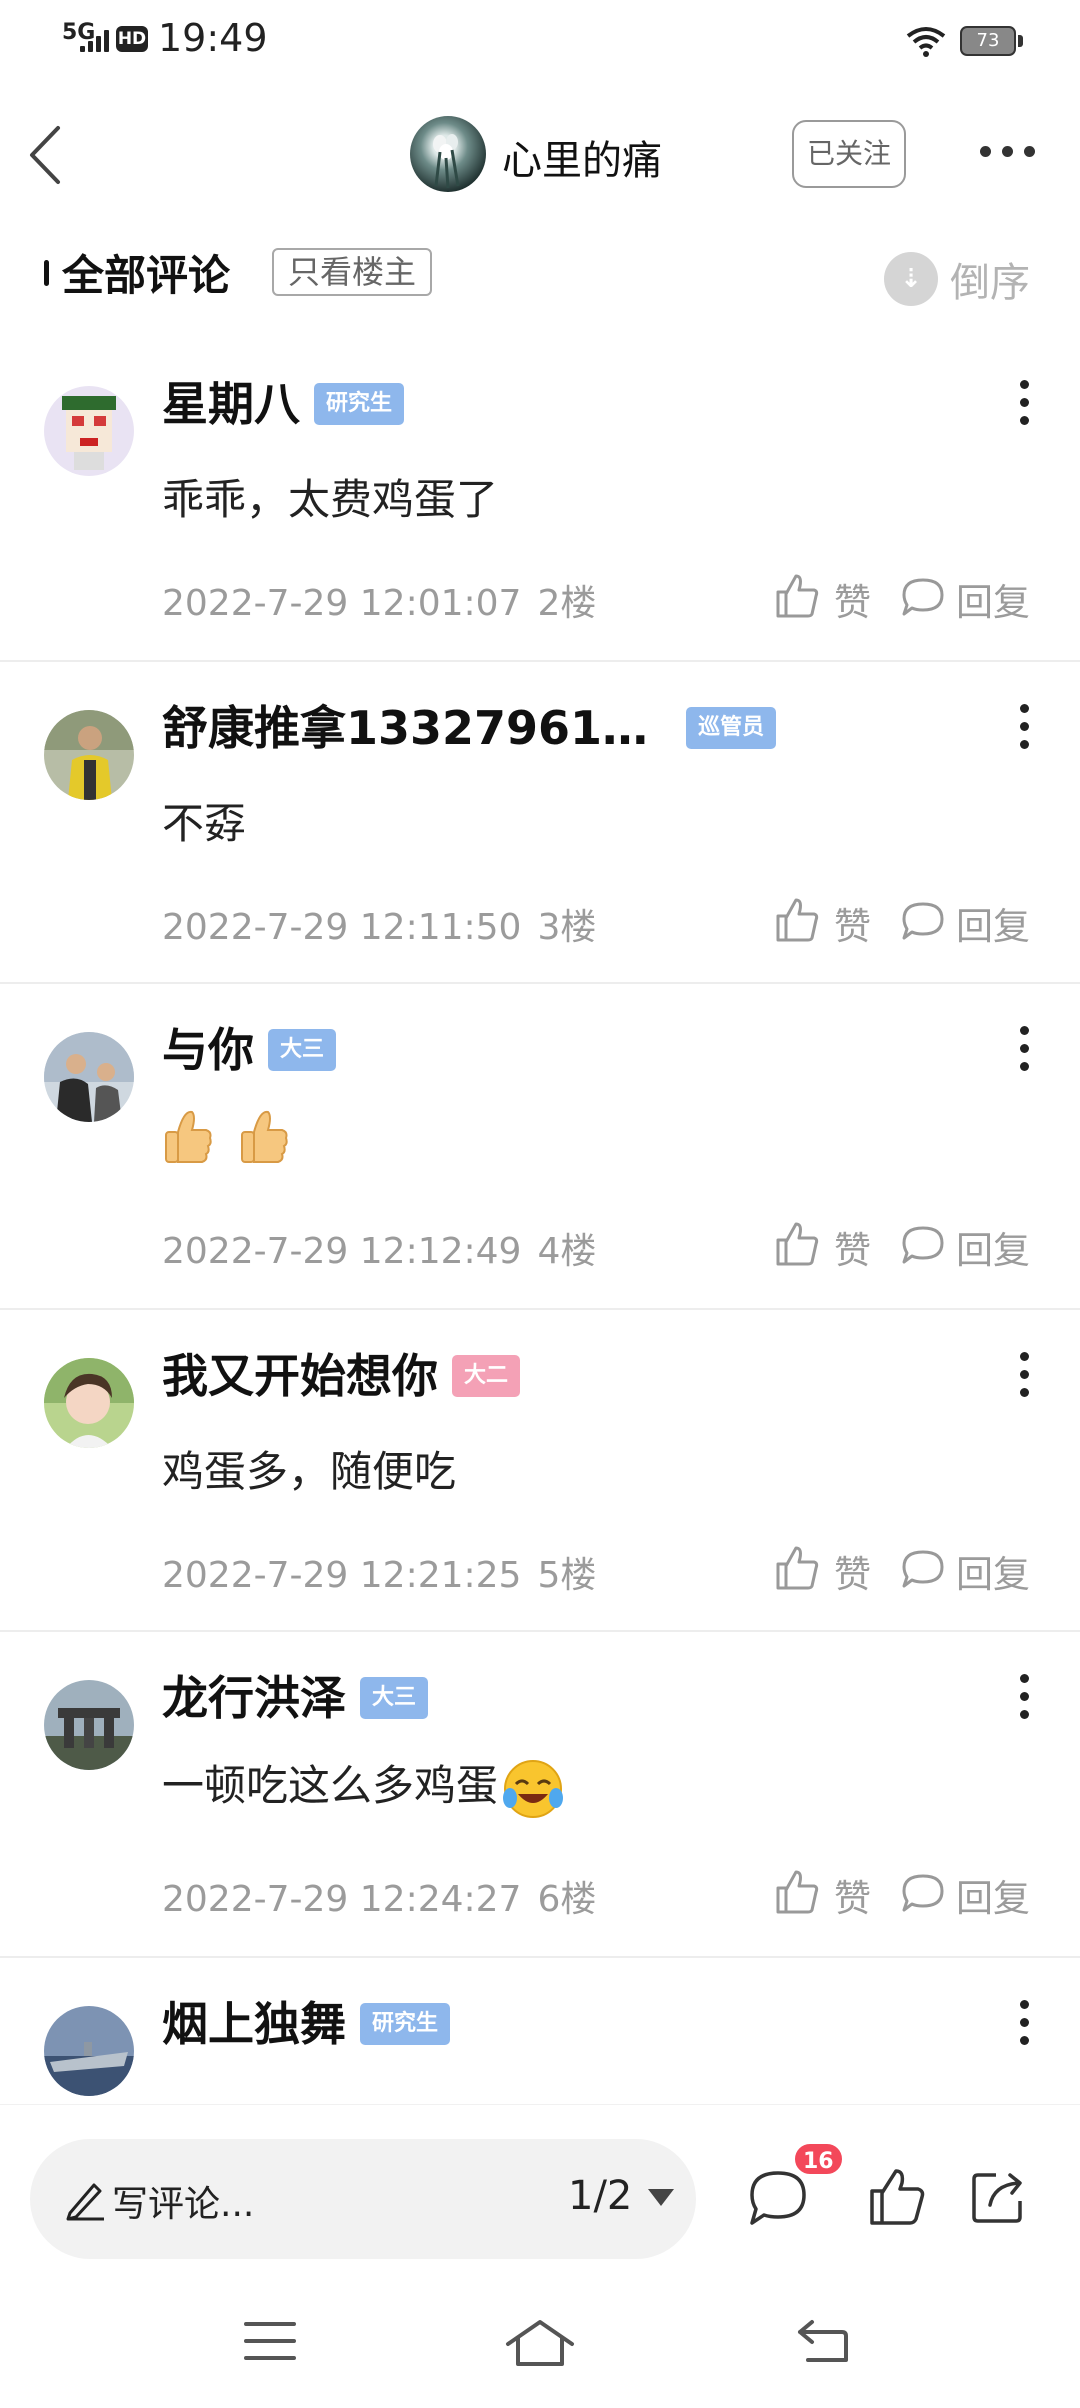 The image size is (1080, 2408). What do you see at coordinates (238, 1136) in the screenshot?
I see `comment-text` at bounding box center [238, 1136].